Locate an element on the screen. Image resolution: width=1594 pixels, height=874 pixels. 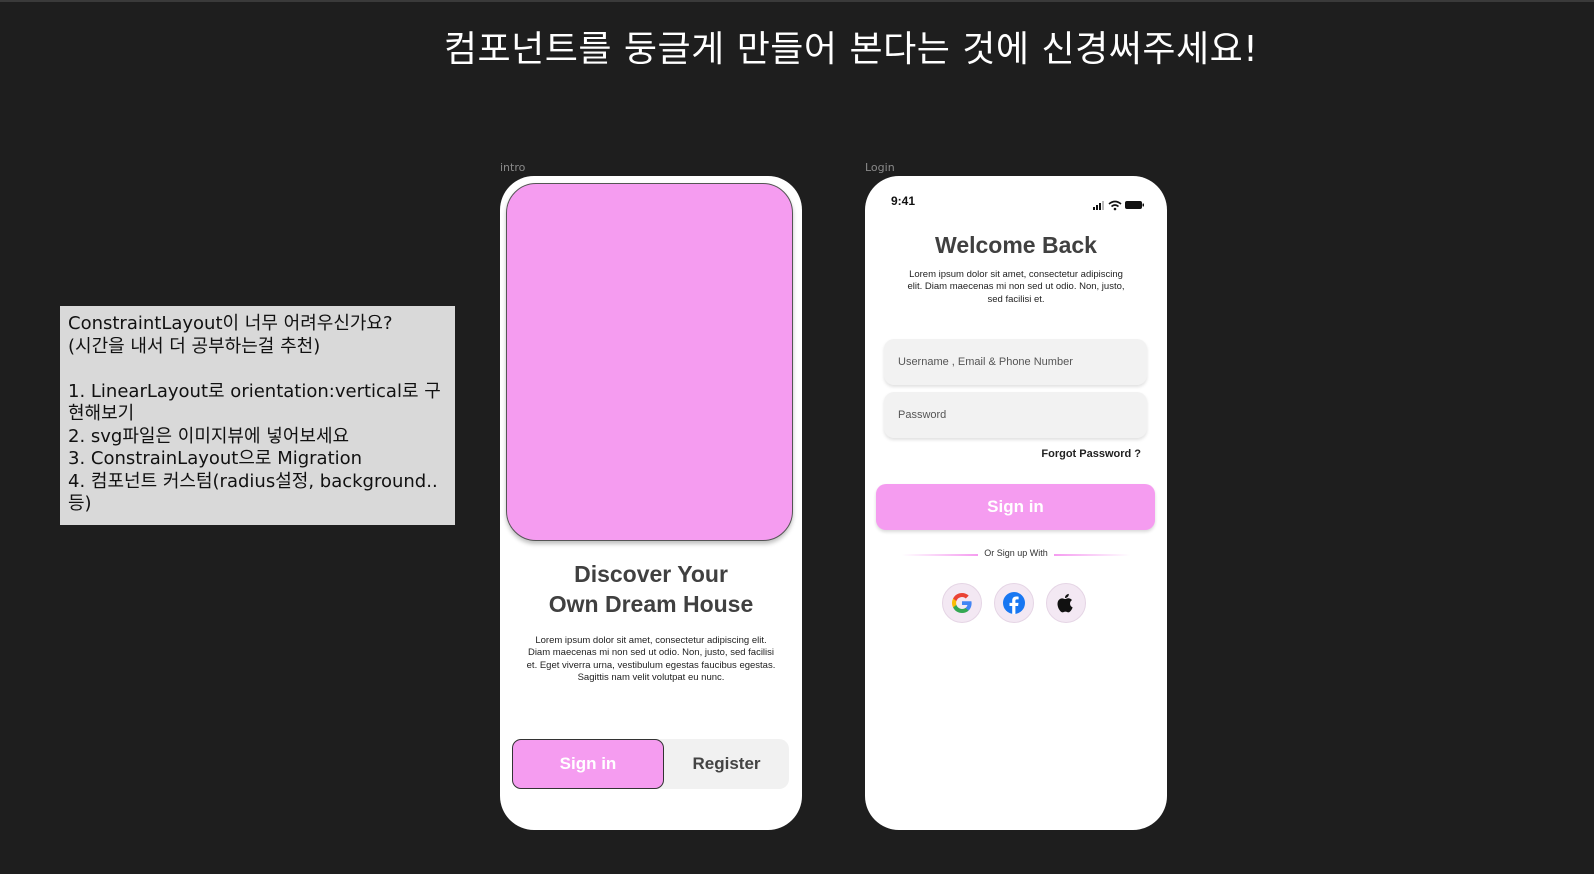
login-title: Welcome Back is located at coordinates (1016, 245).